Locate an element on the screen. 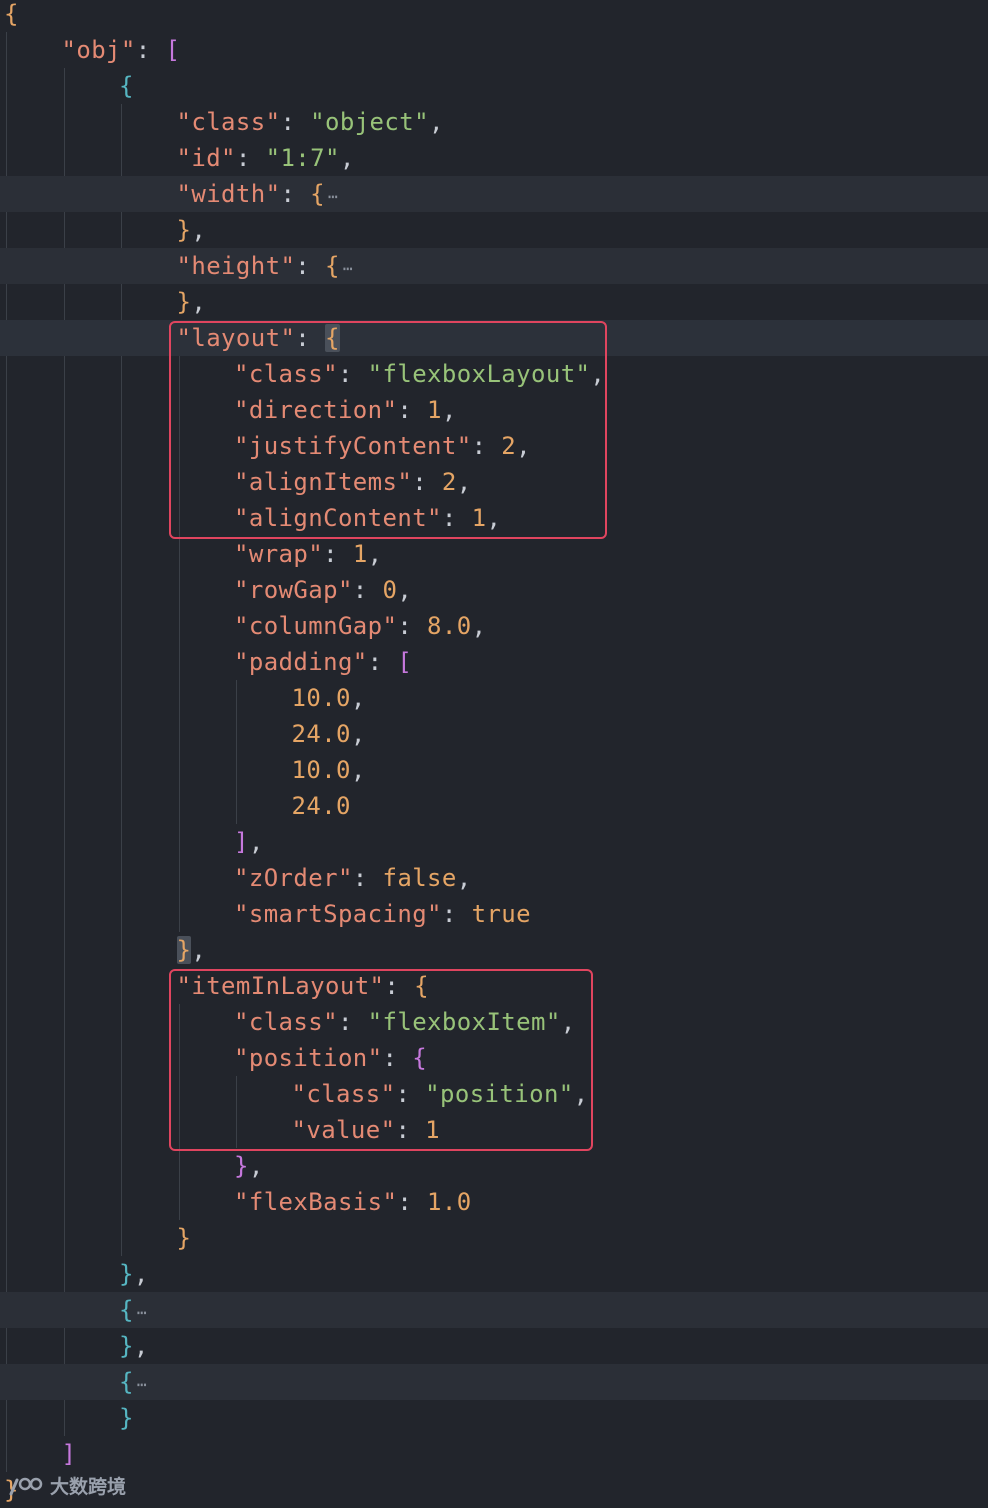  code-token: 8.0 is located at coordinates (449, 626).